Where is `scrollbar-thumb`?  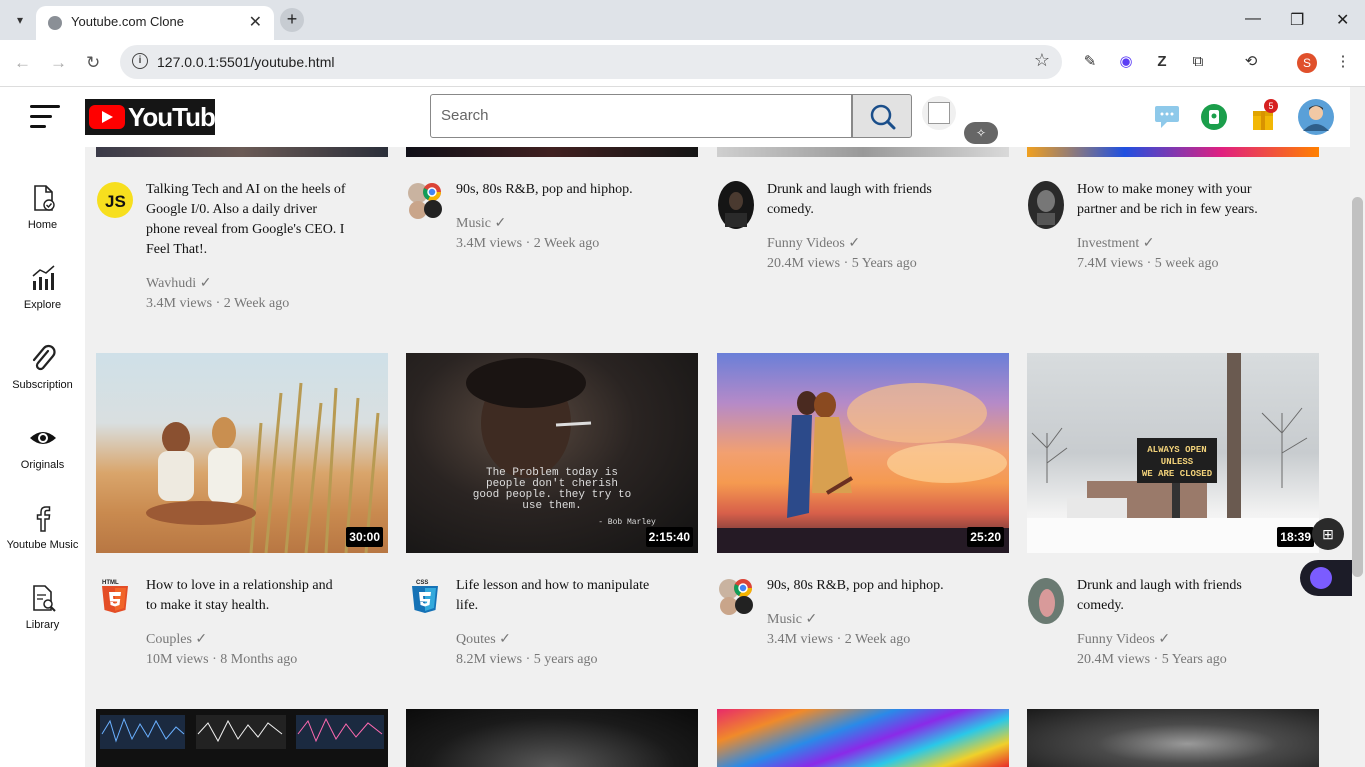
scrollbar-thumb is located at coordinates (1357, 387).